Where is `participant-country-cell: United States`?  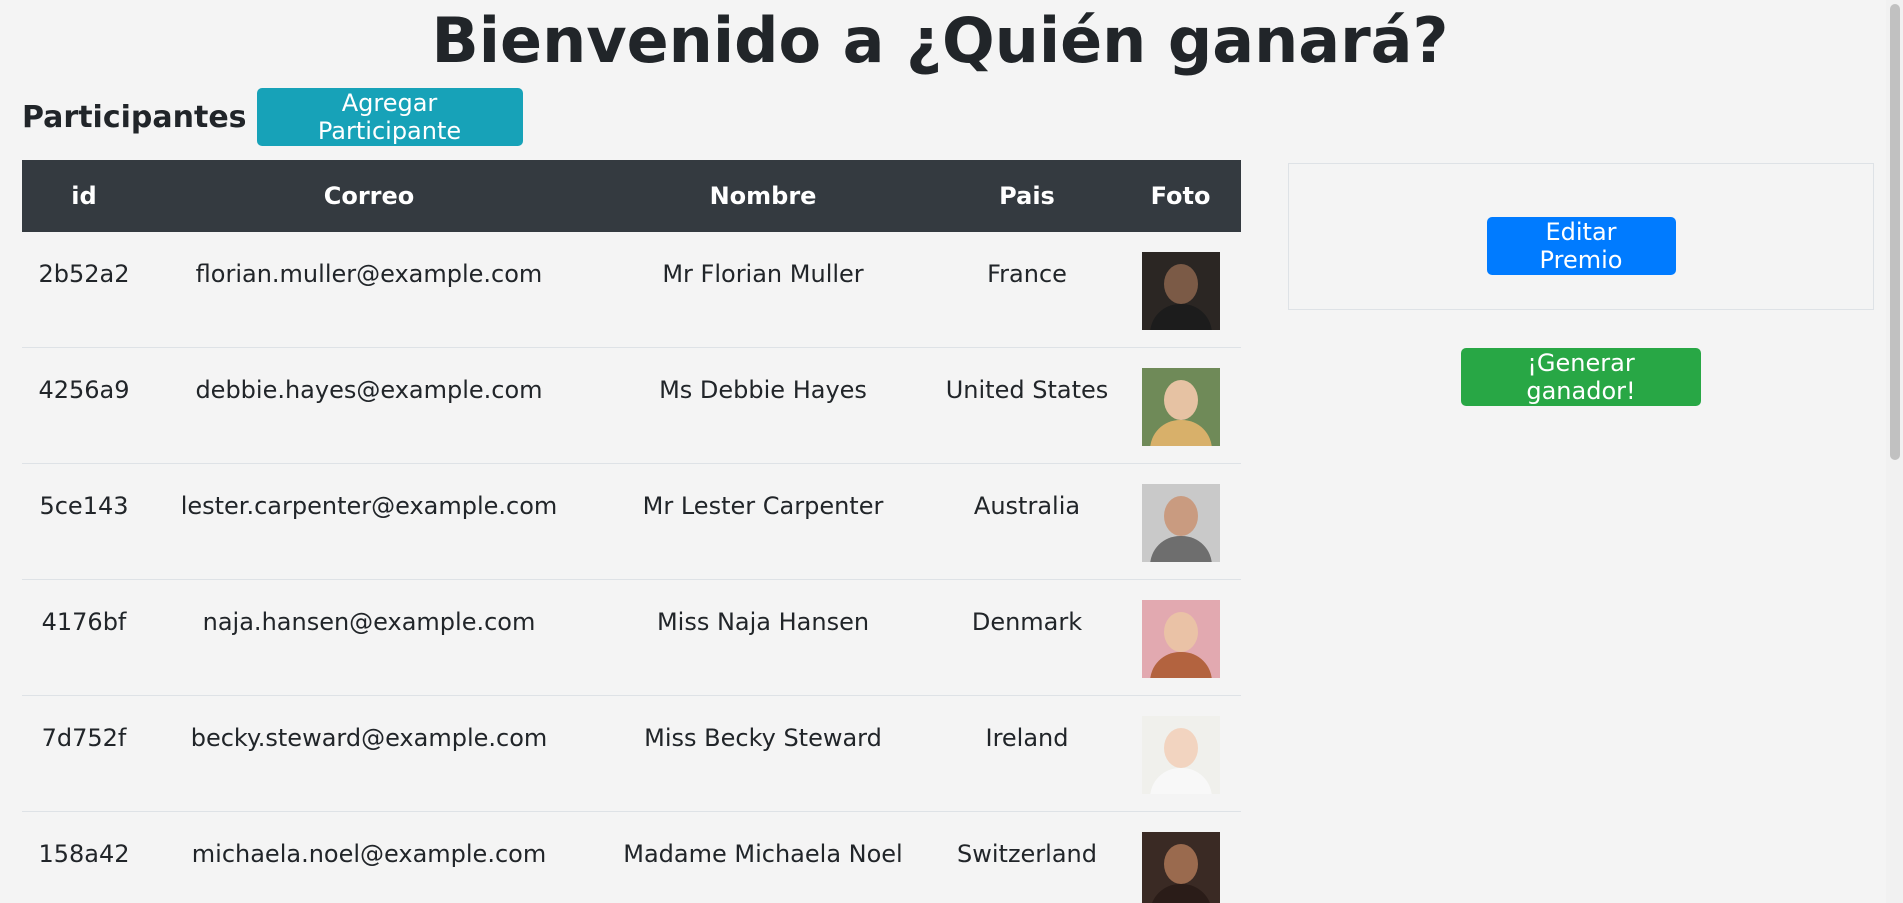
participant-country-cell: United States is located at coordinates (1027, 405).